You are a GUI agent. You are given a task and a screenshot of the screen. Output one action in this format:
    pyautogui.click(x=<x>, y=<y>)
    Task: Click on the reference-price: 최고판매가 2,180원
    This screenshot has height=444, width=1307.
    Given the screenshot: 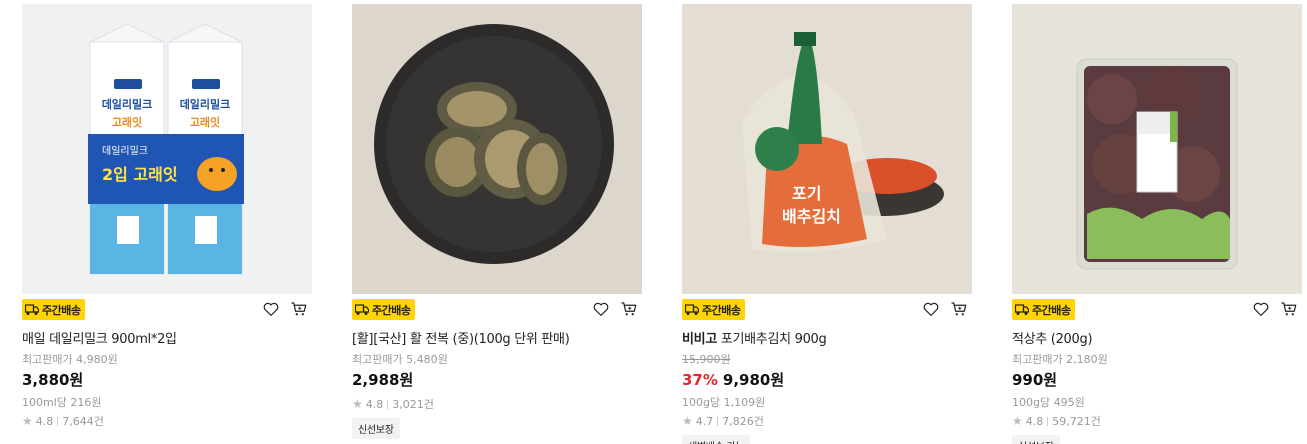 What is the action you would take?
    pyautogui.click(x=1060, y=359)
    